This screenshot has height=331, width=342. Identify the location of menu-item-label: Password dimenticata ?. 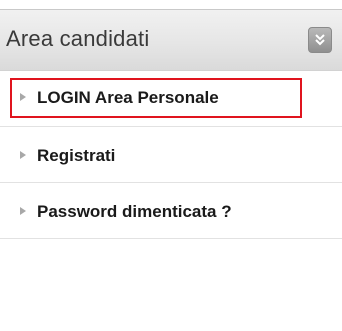
(134, 211).